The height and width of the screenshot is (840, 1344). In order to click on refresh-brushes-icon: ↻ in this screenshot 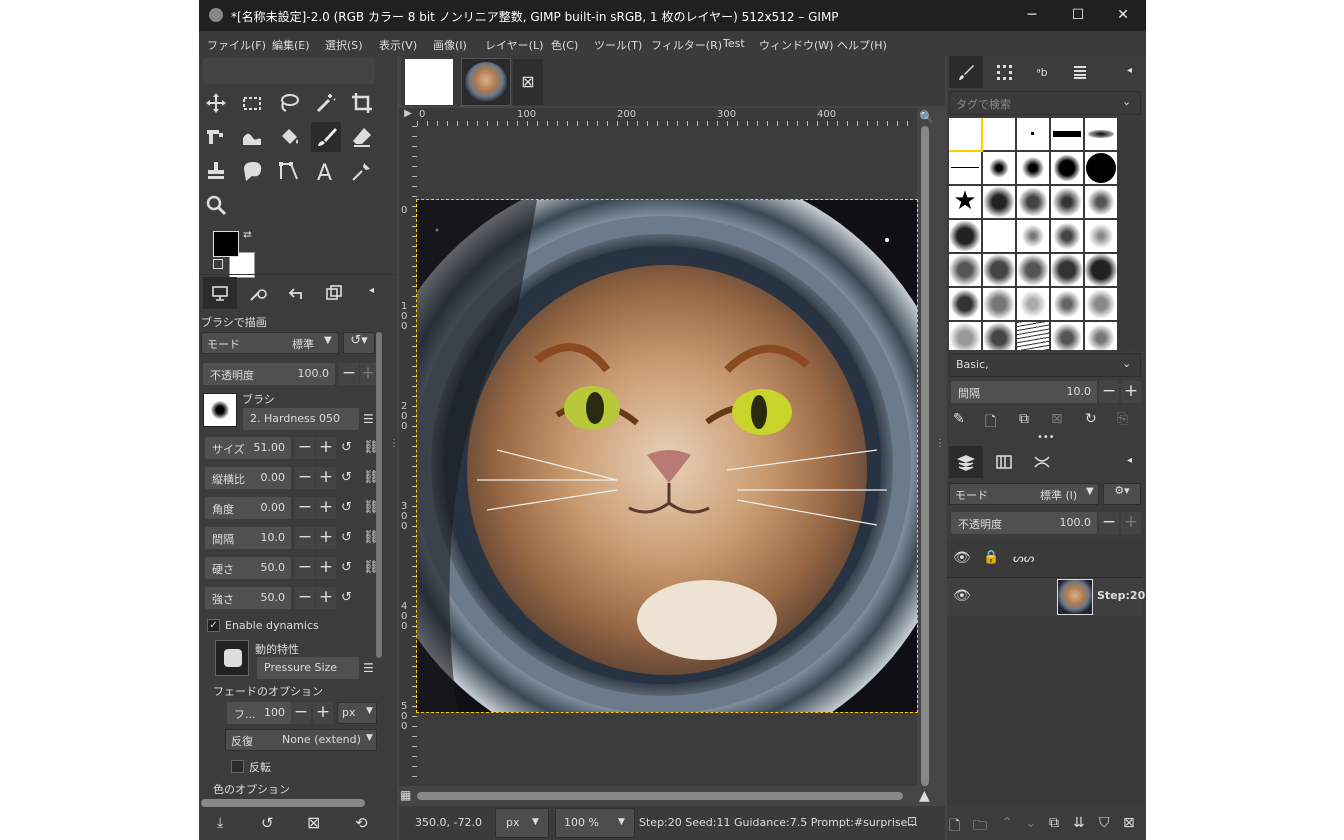, I will do `click(1091, 419)`.